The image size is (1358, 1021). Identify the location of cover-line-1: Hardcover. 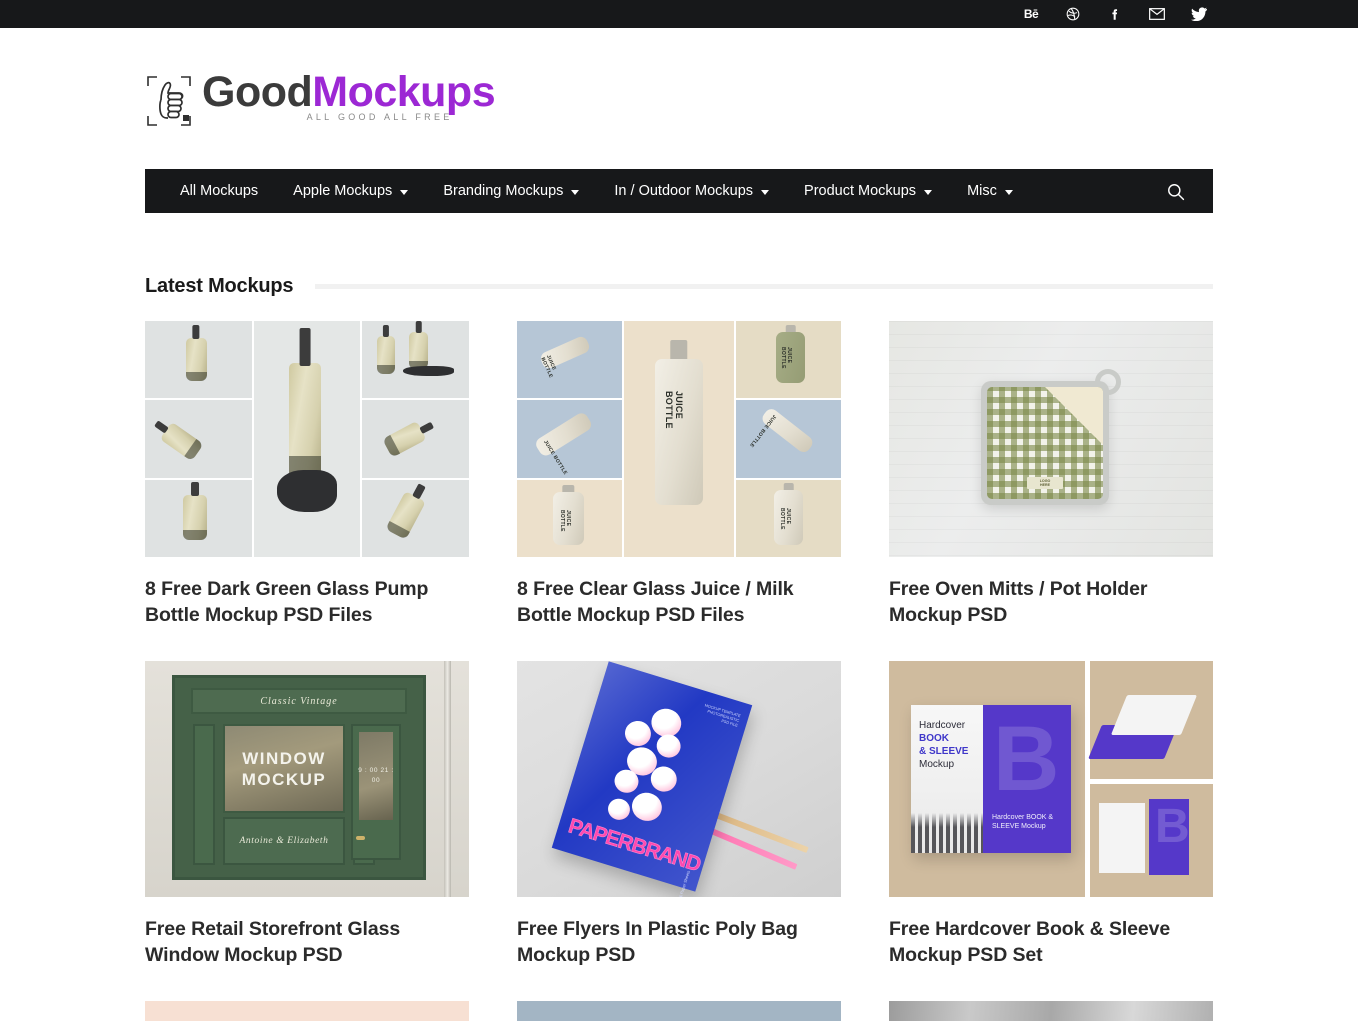
(942, 725).